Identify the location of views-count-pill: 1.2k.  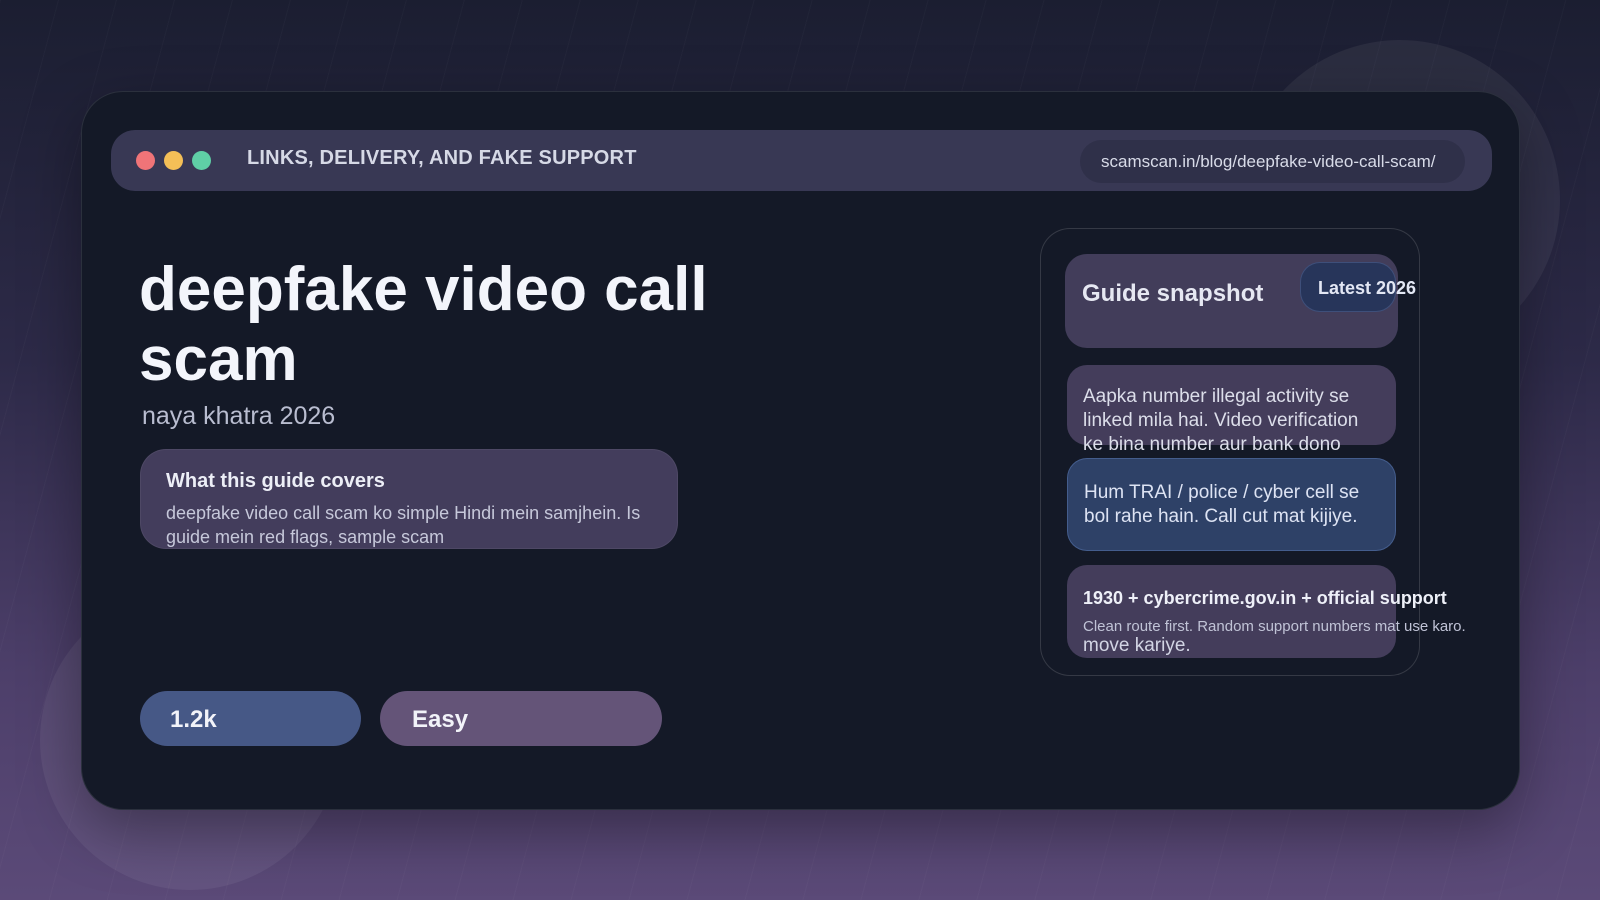
(250, 718).